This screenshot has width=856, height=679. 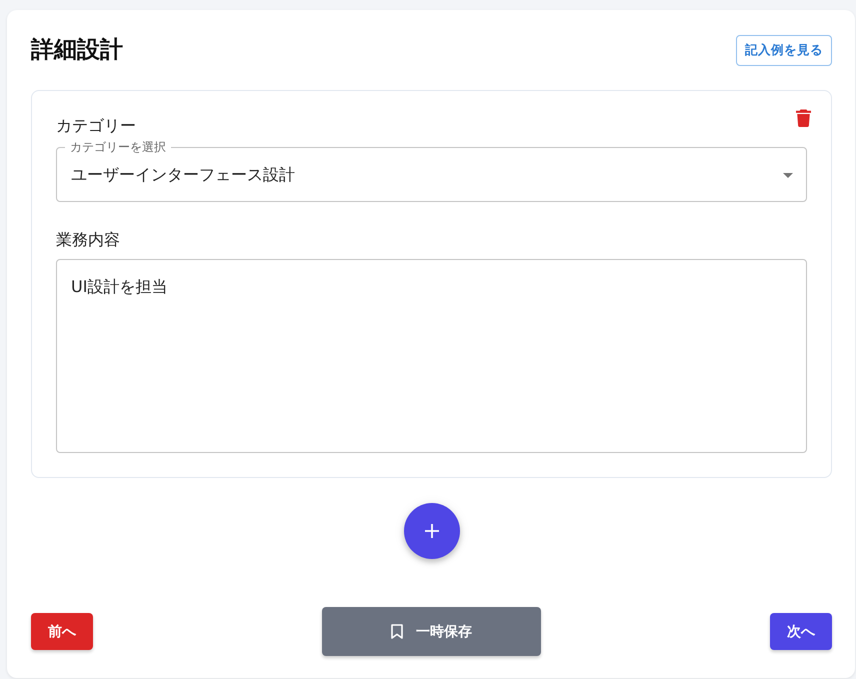 What do you see at coordinates (118, 147) in the screenshot?
I see `select-label: カテゴリーを選択` at bounding box center [118, 147].